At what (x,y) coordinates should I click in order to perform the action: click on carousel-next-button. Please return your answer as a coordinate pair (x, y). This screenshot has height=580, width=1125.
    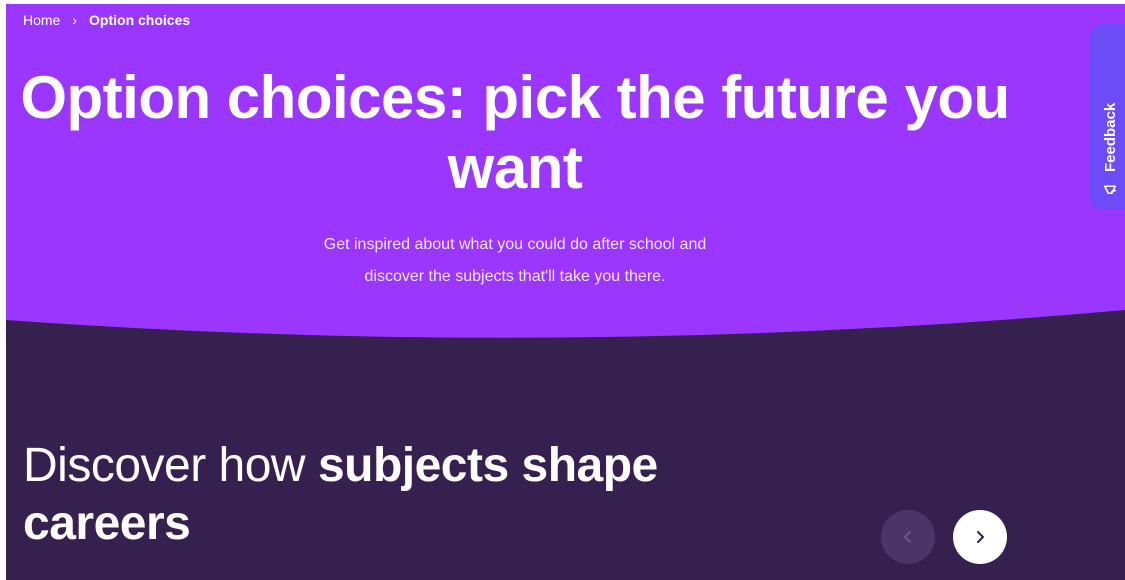
    Looking at the image, I should click on (980, 537).